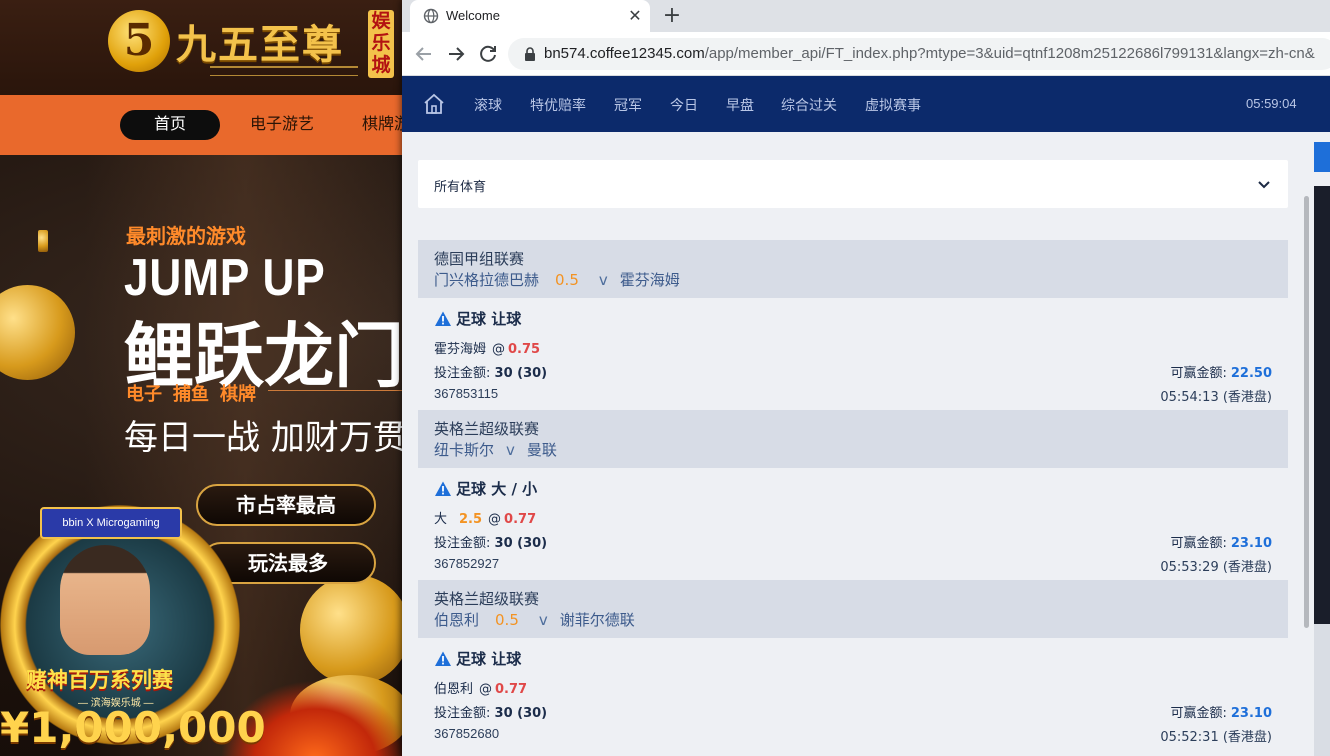  I want to click on league-header: 英格兰超级联赛 纽卡斯尔 v 曼联, so click(853, 439).